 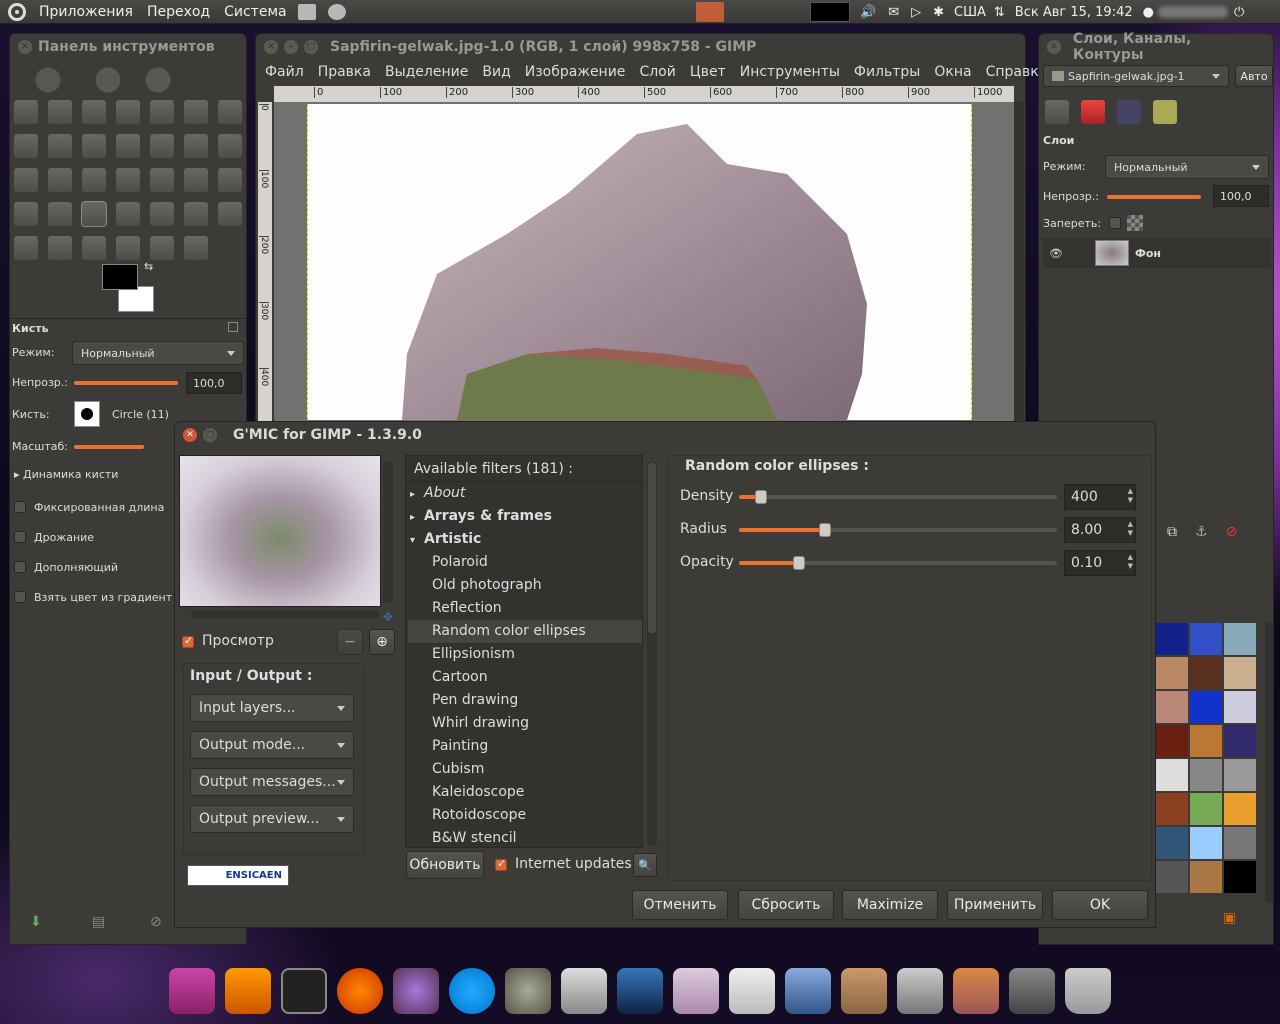 What do you see at coordinates (162, 248) in the screenshot?
I see `perspective-clone-tool-icon` at bounding box center [162, 248].